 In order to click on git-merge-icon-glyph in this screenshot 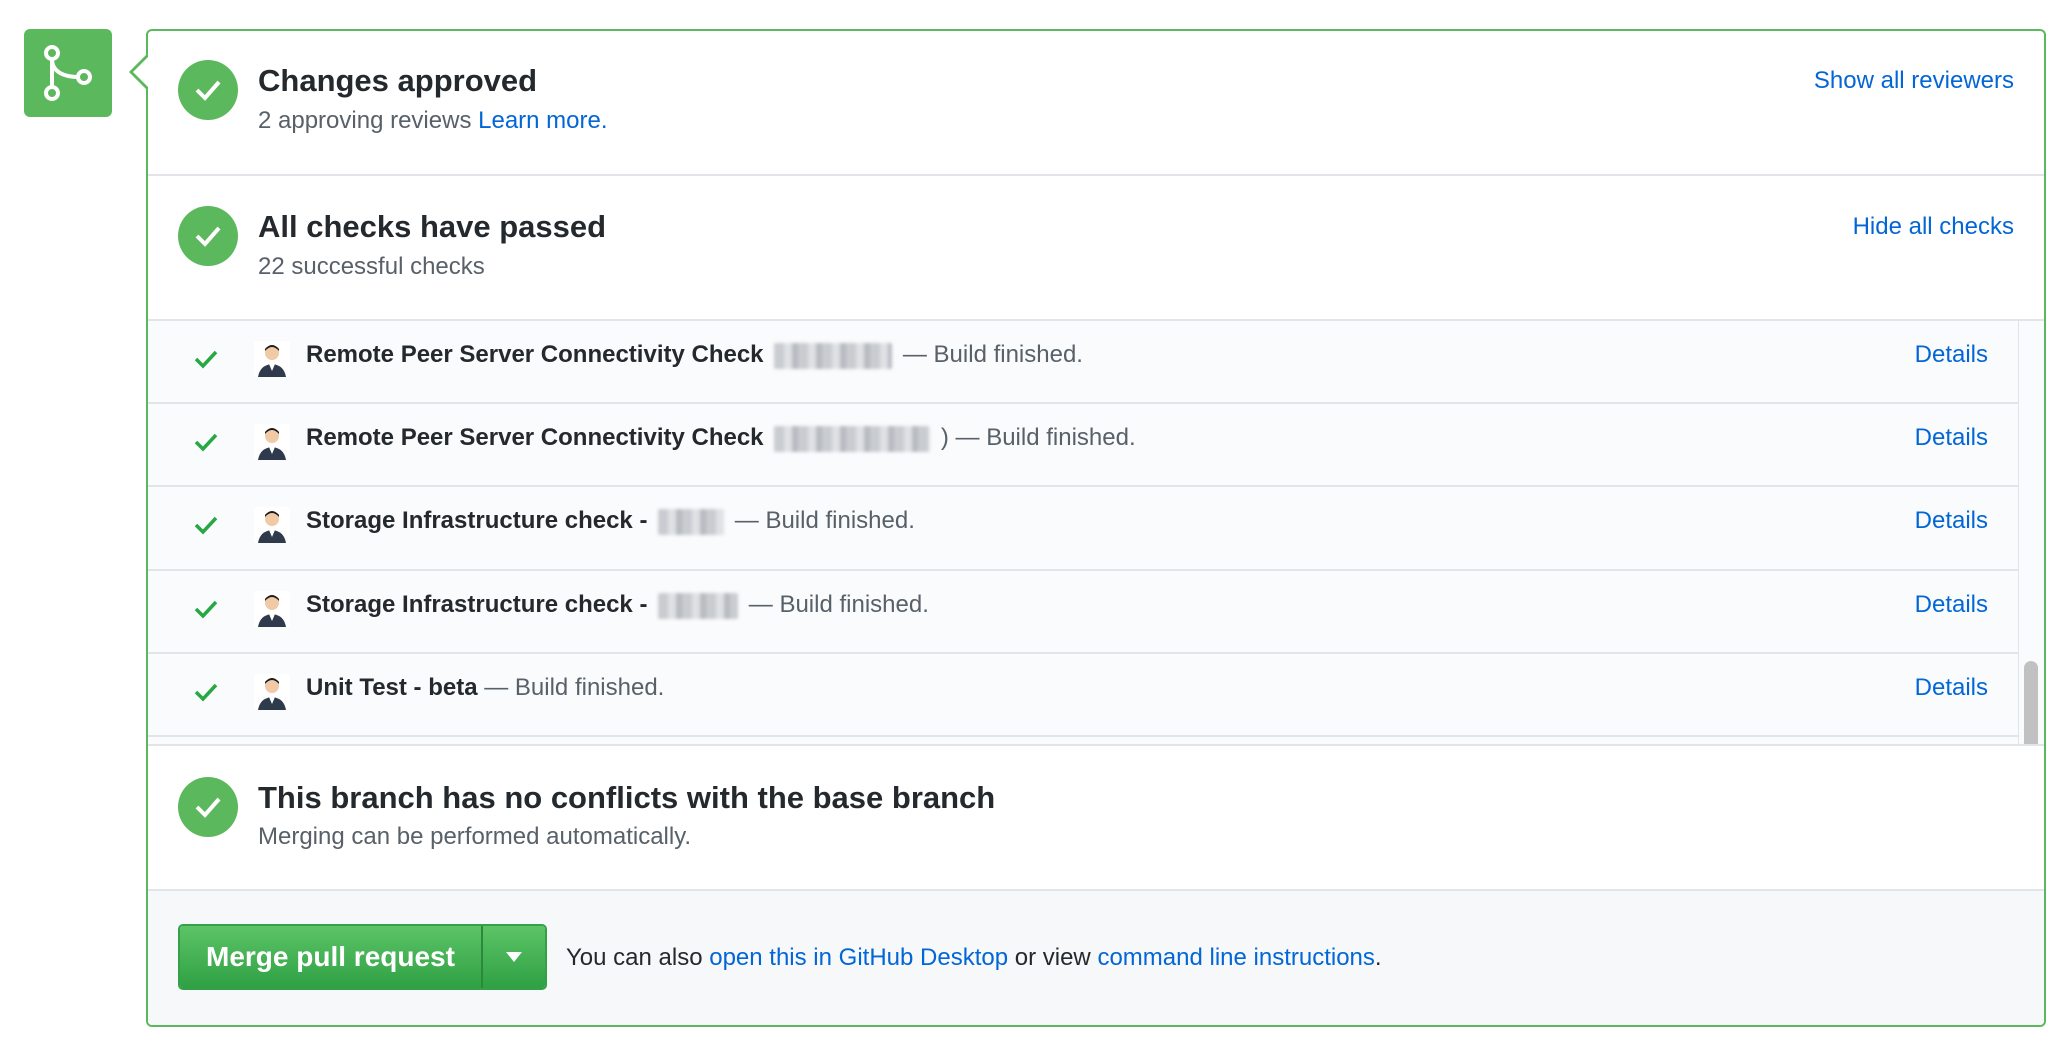, I will do `click(68, 73)`.